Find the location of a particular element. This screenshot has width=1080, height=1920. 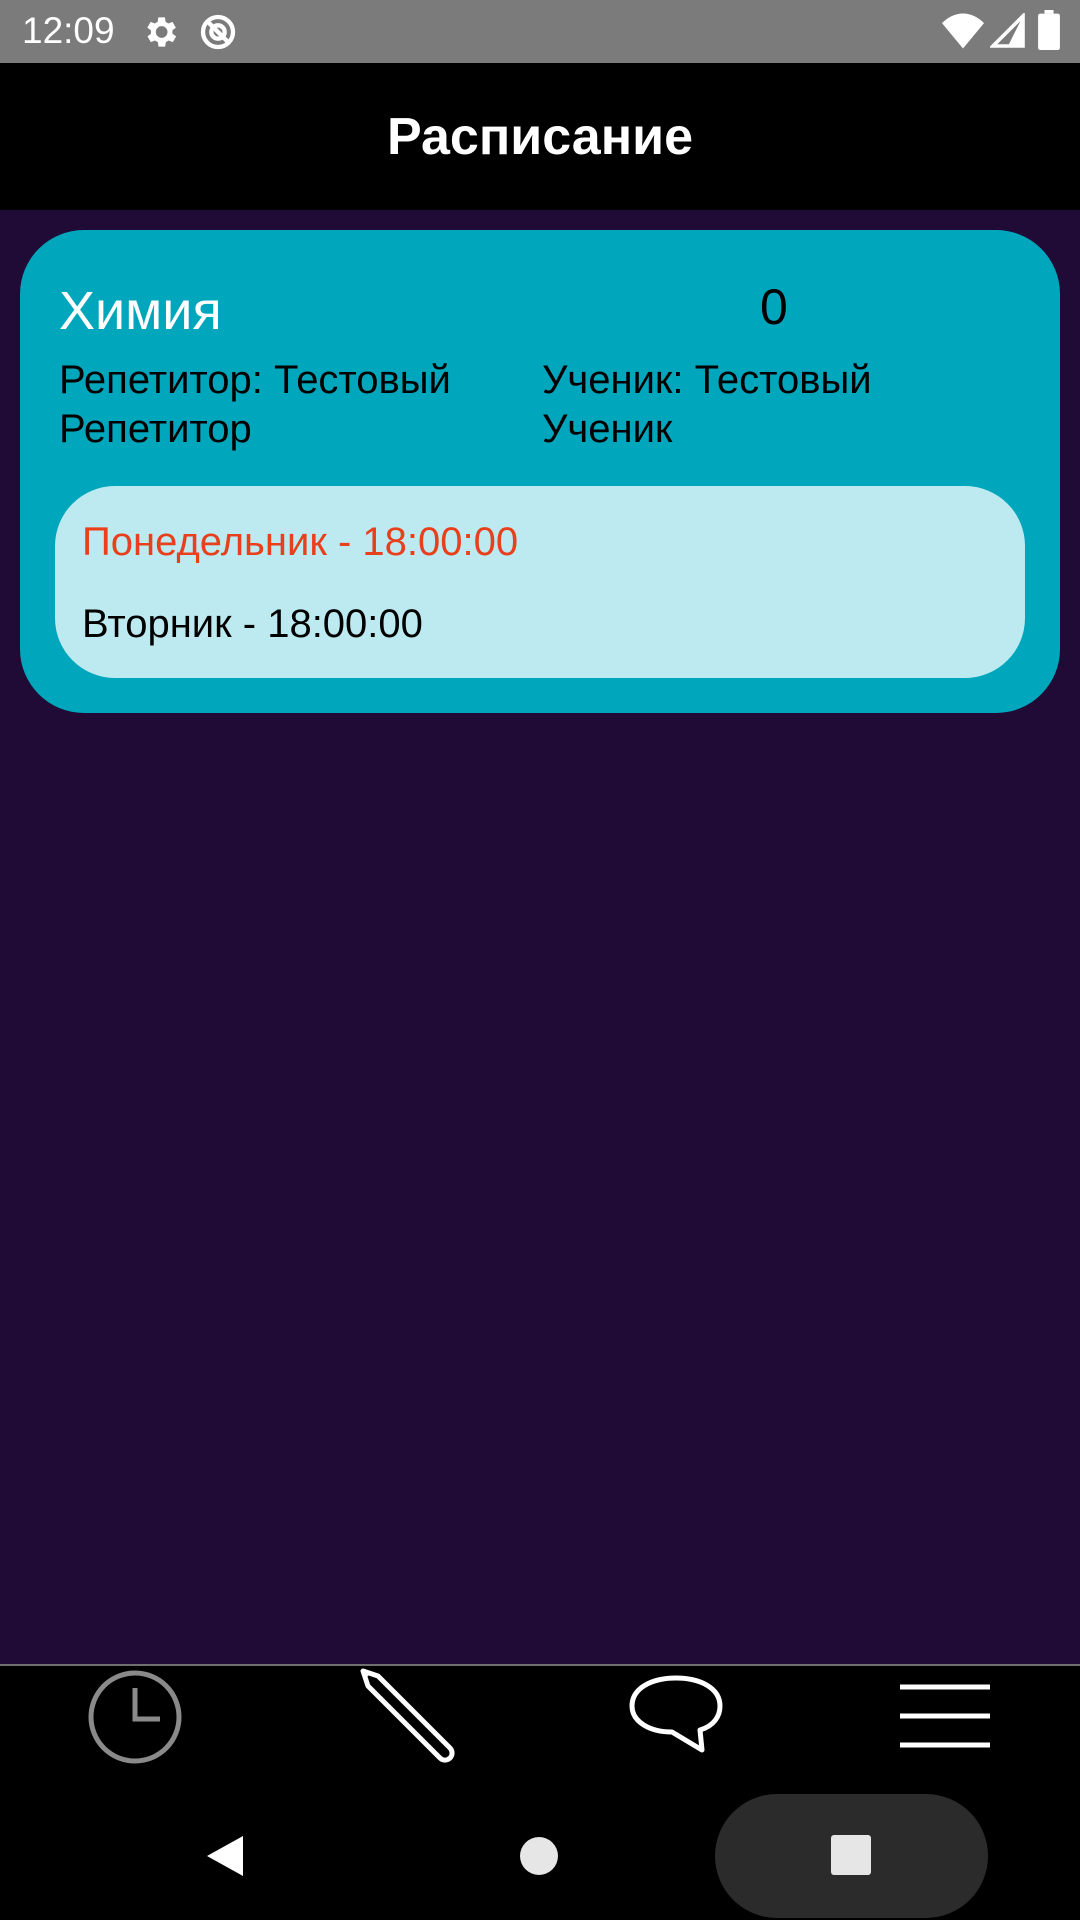

nav-schedule-button is located at coordinates (135, 1726).